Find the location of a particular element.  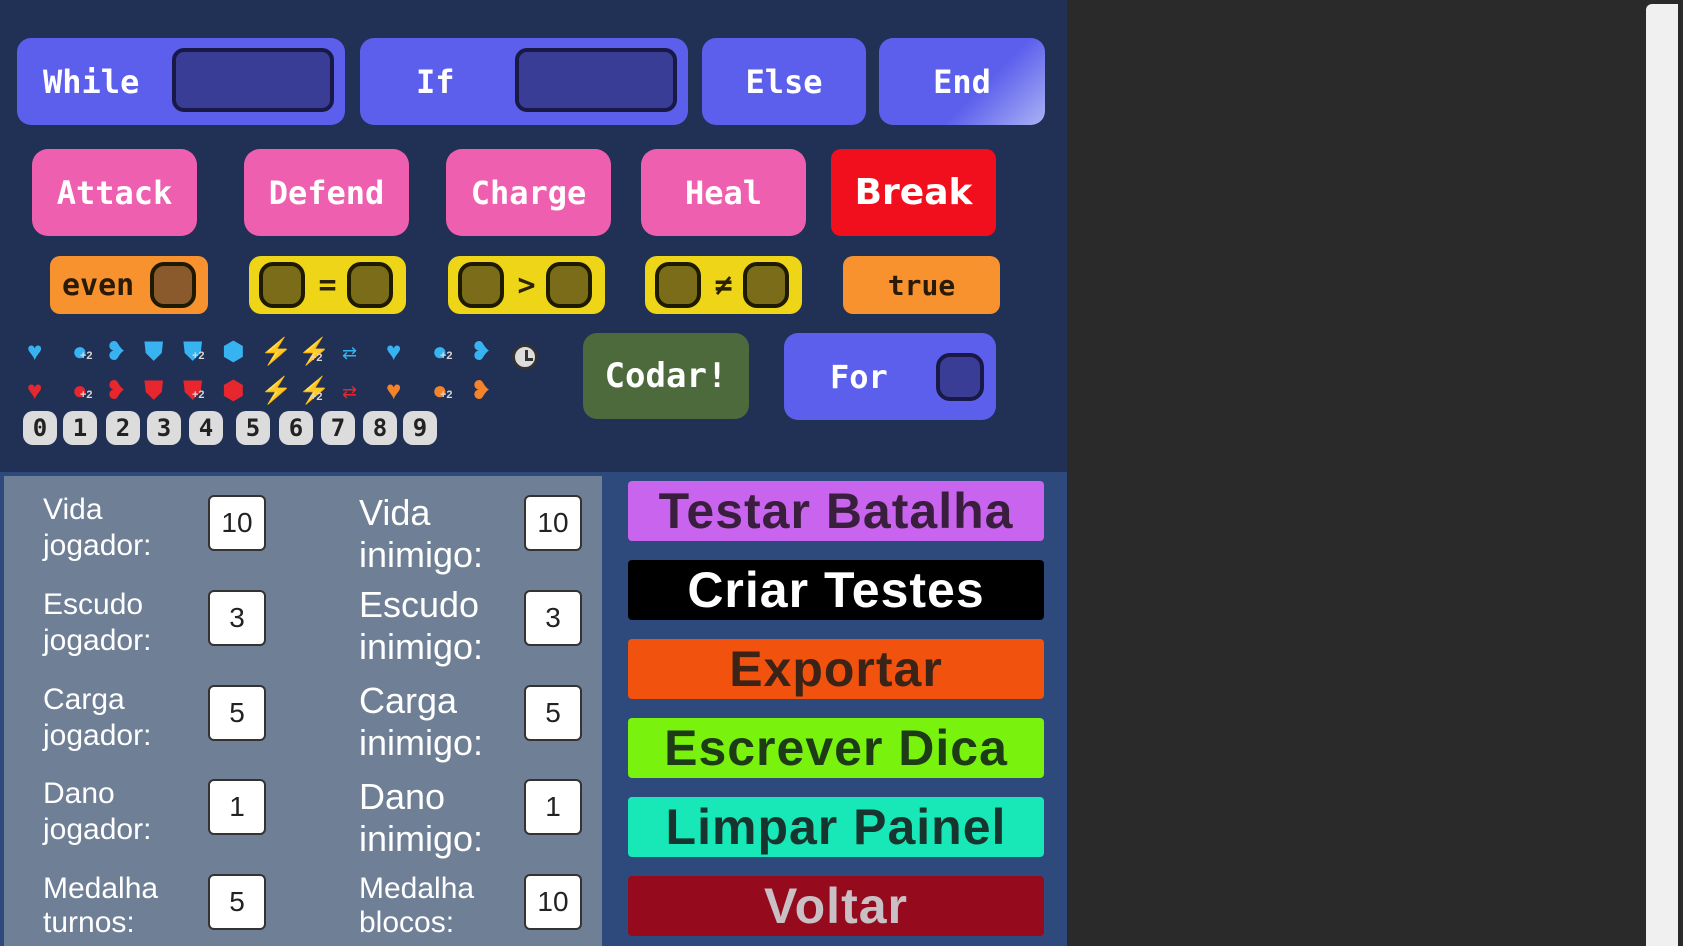

heal-label: Heal is located at coordinates (723, 192).